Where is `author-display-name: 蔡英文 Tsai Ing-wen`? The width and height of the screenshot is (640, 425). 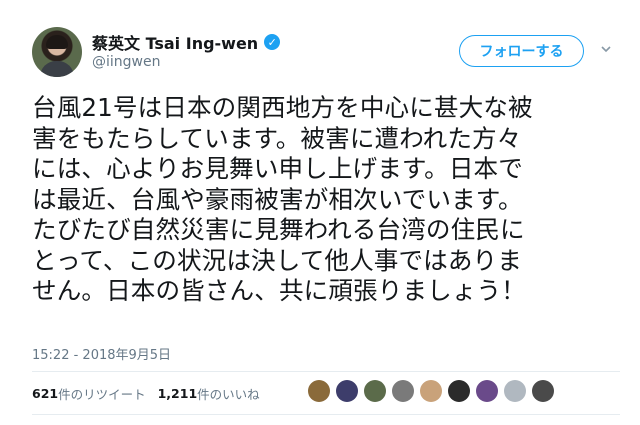
author-display-name: 蔡英文 Tsai Ing-wen is located at coordinates (175, 42).